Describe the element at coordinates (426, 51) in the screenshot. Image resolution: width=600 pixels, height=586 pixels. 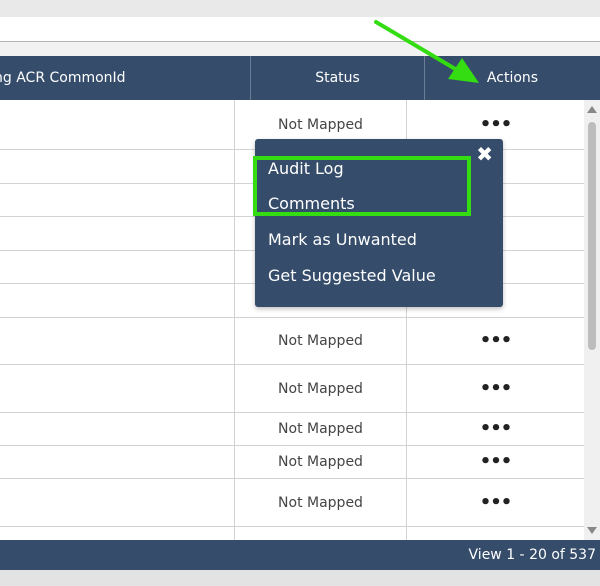
I see `annotation-arrow-icon` at that location.